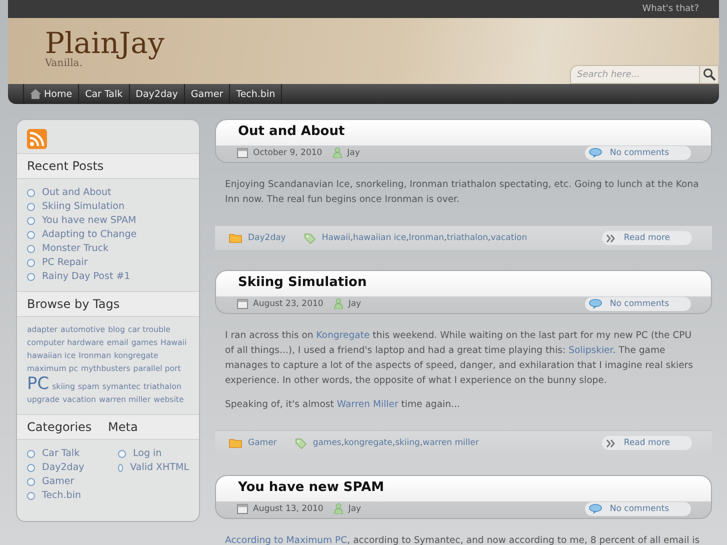  I want to click on recent-post-link: You have new SPAM, so click(89, 221).